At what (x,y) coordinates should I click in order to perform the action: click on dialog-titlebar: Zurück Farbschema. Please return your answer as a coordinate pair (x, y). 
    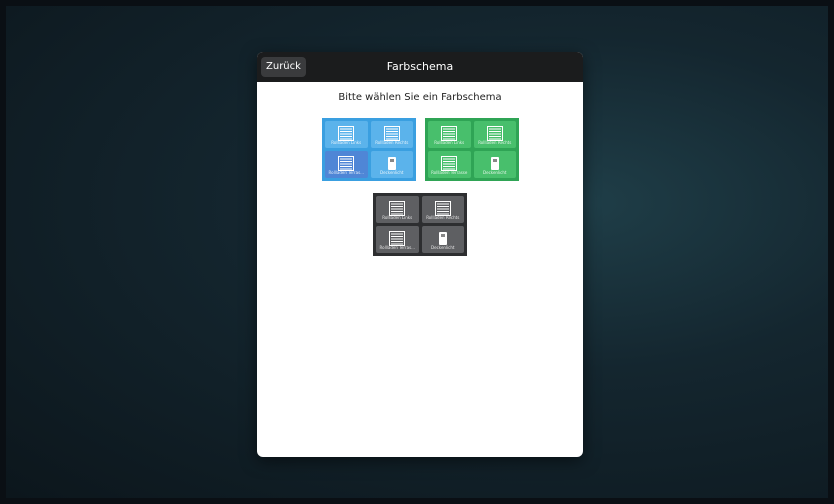
    Looking at the image, I should click on (420, 67).